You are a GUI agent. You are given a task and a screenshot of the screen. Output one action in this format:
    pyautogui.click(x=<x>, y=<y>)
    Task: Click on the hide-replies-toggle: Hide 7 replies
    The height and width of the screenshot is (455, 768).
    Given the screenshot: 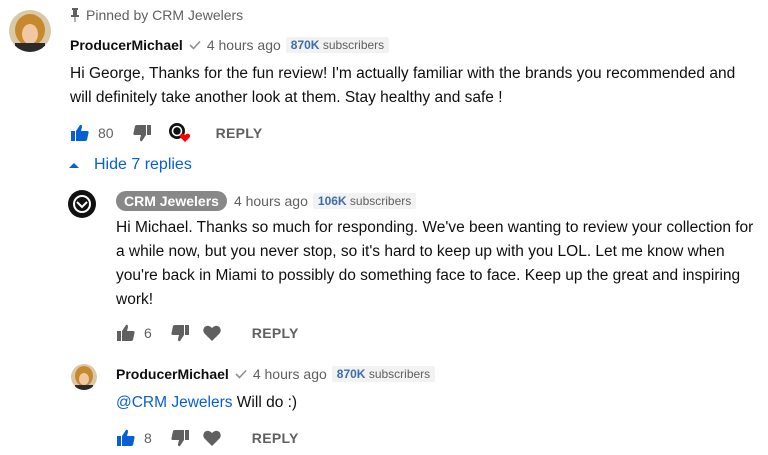 What is the action you would take?
    pyautogui.click(x=130, y=165)
    